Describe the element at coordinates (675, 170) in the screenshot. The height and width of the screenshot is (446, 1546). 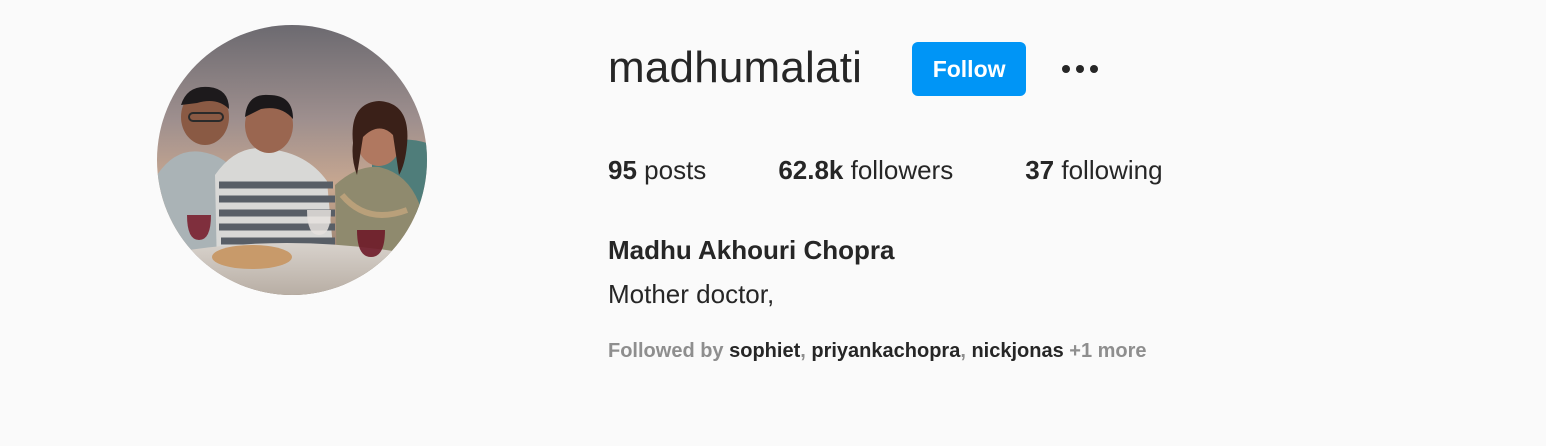
I see `posts-label: posts` at that location.